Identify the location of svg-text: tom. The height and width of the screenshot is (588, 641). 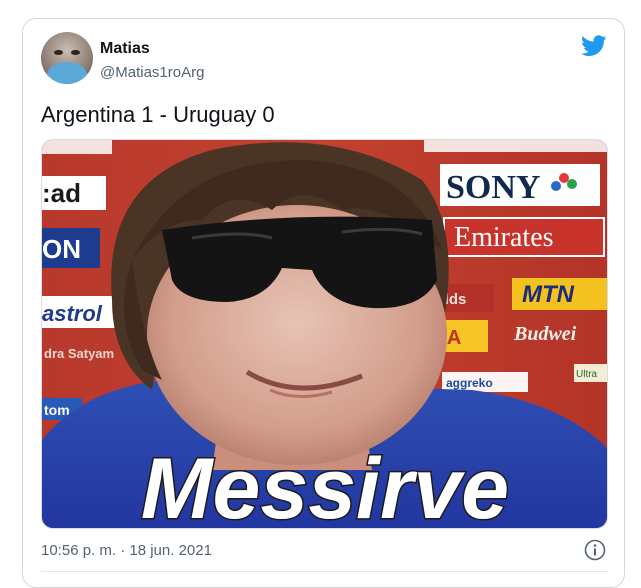
(57, 410).